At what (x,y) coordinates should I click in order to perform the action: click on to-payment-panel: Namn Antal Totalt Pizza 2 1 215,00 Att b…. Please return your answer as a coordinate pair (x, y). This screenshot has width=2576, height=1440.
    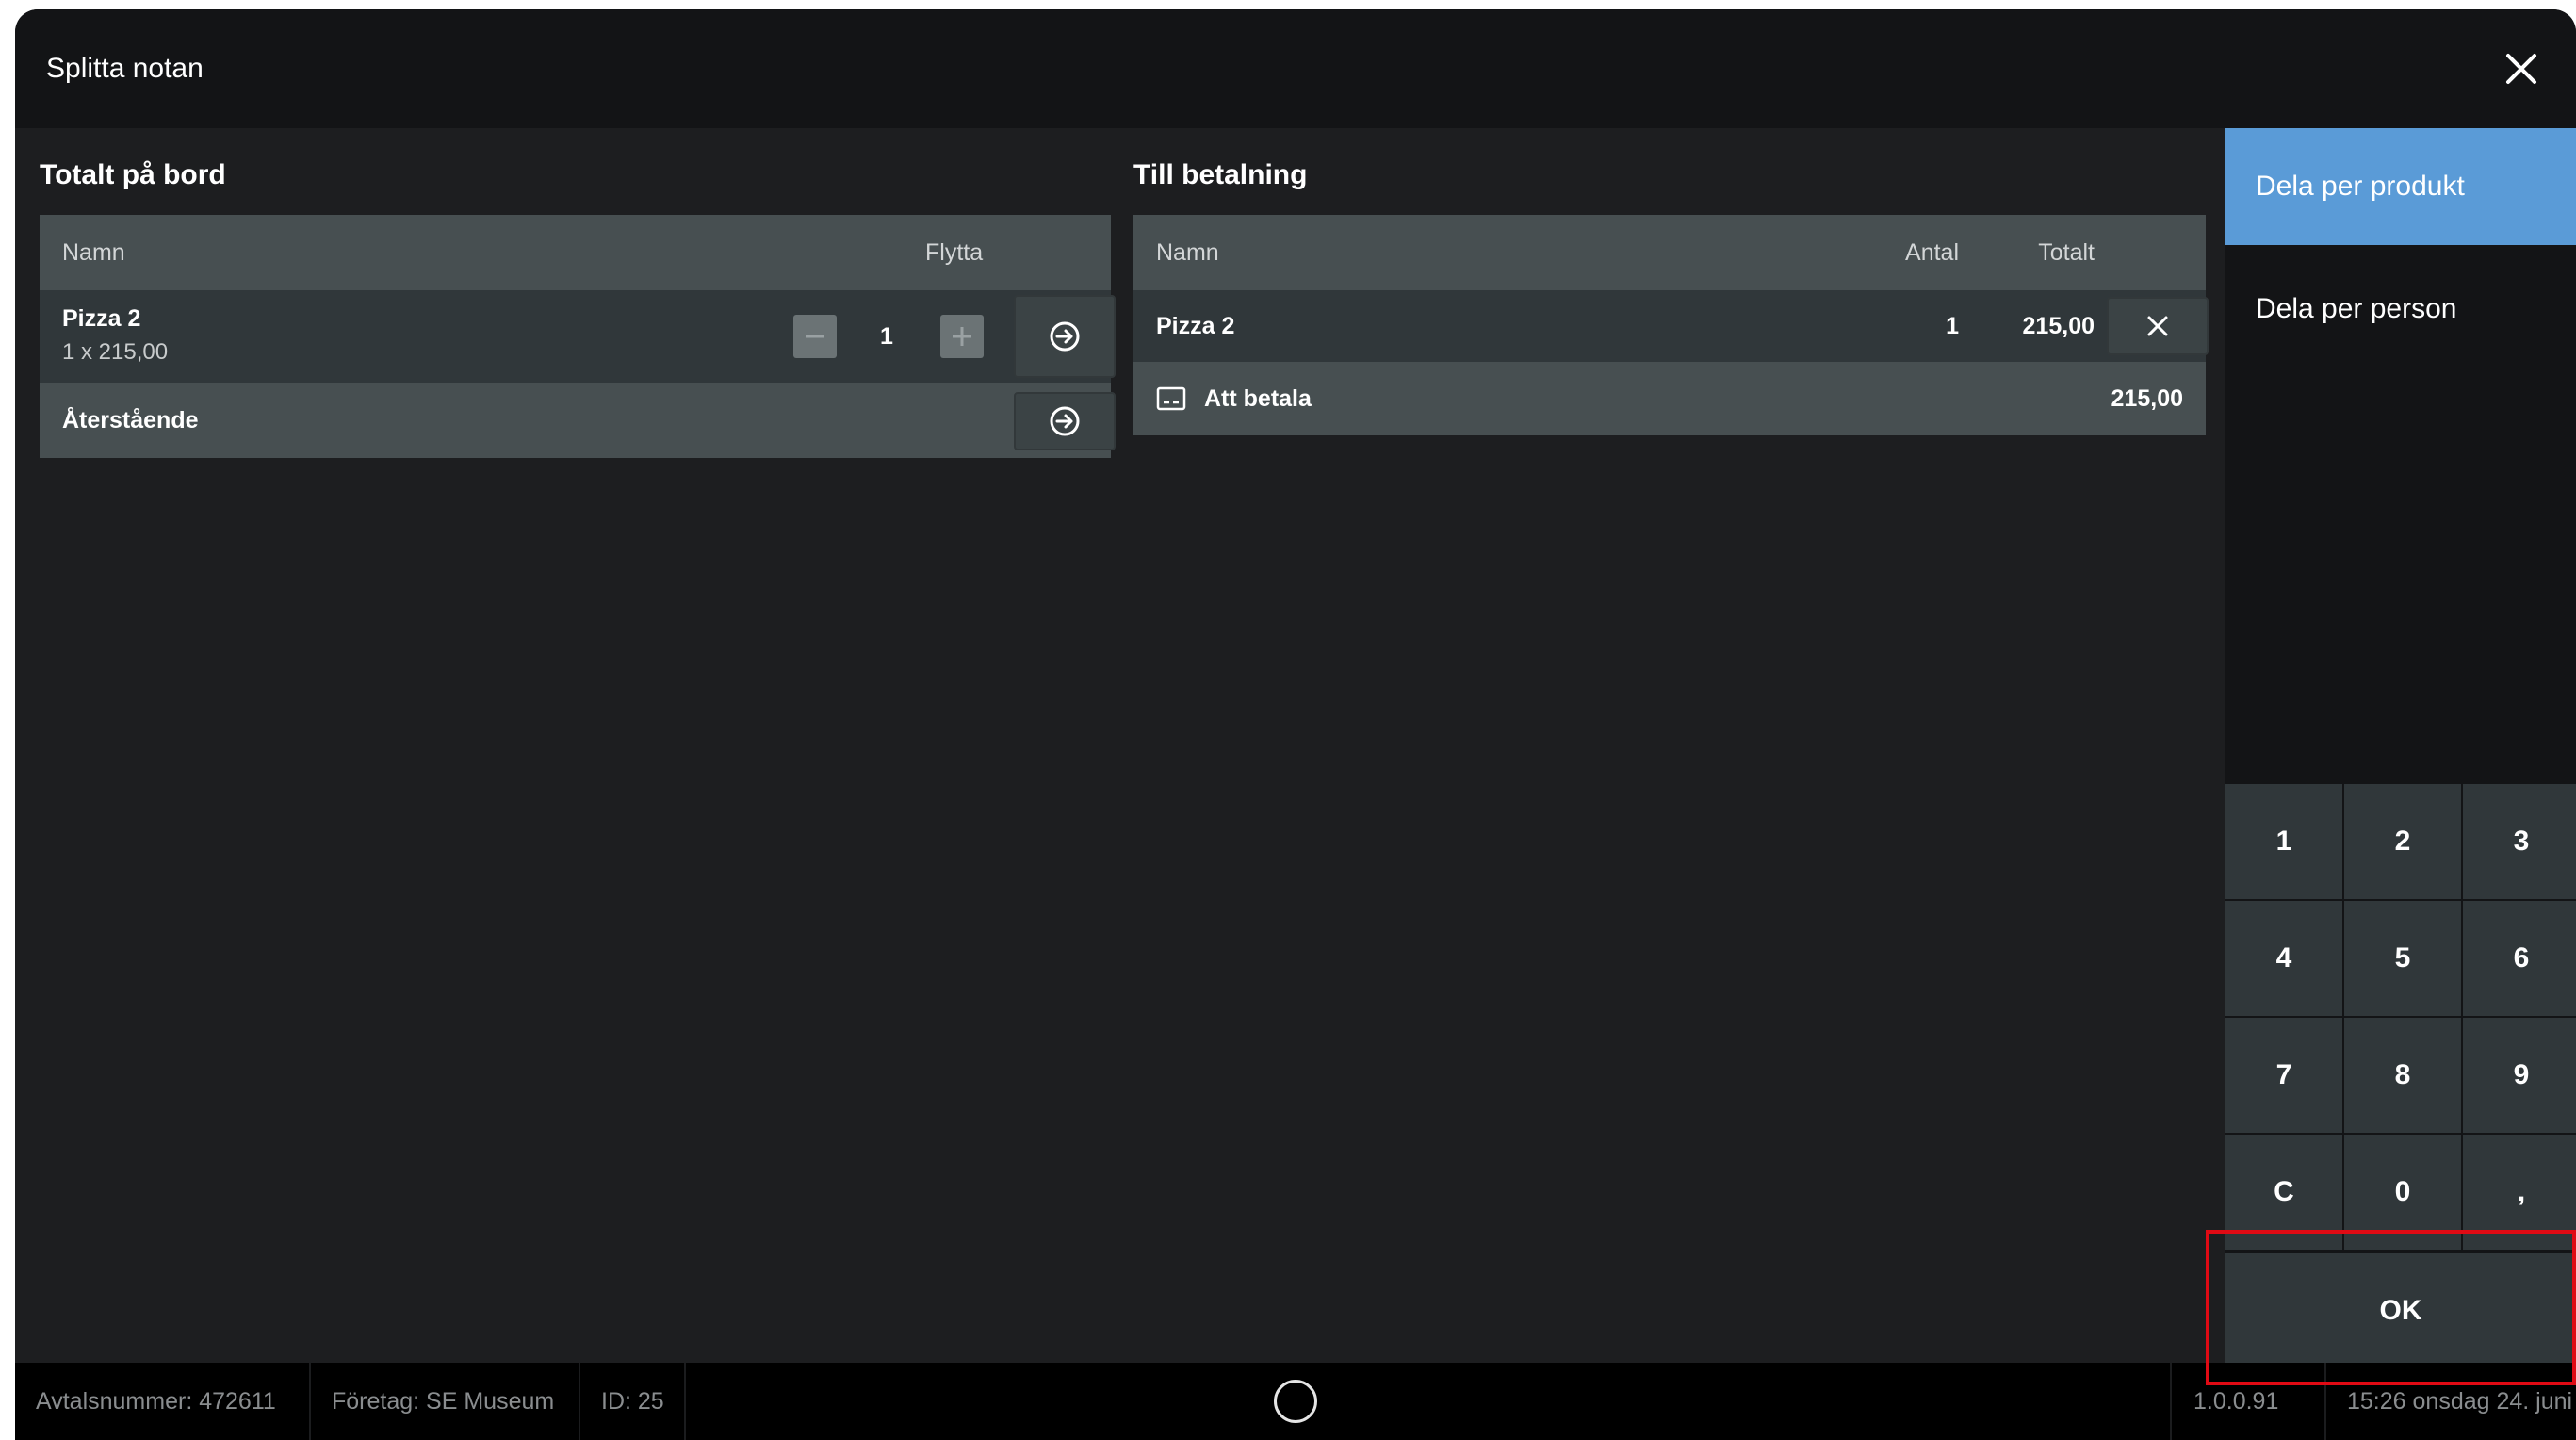
    Looking at the image, I should click on (1671, 325).